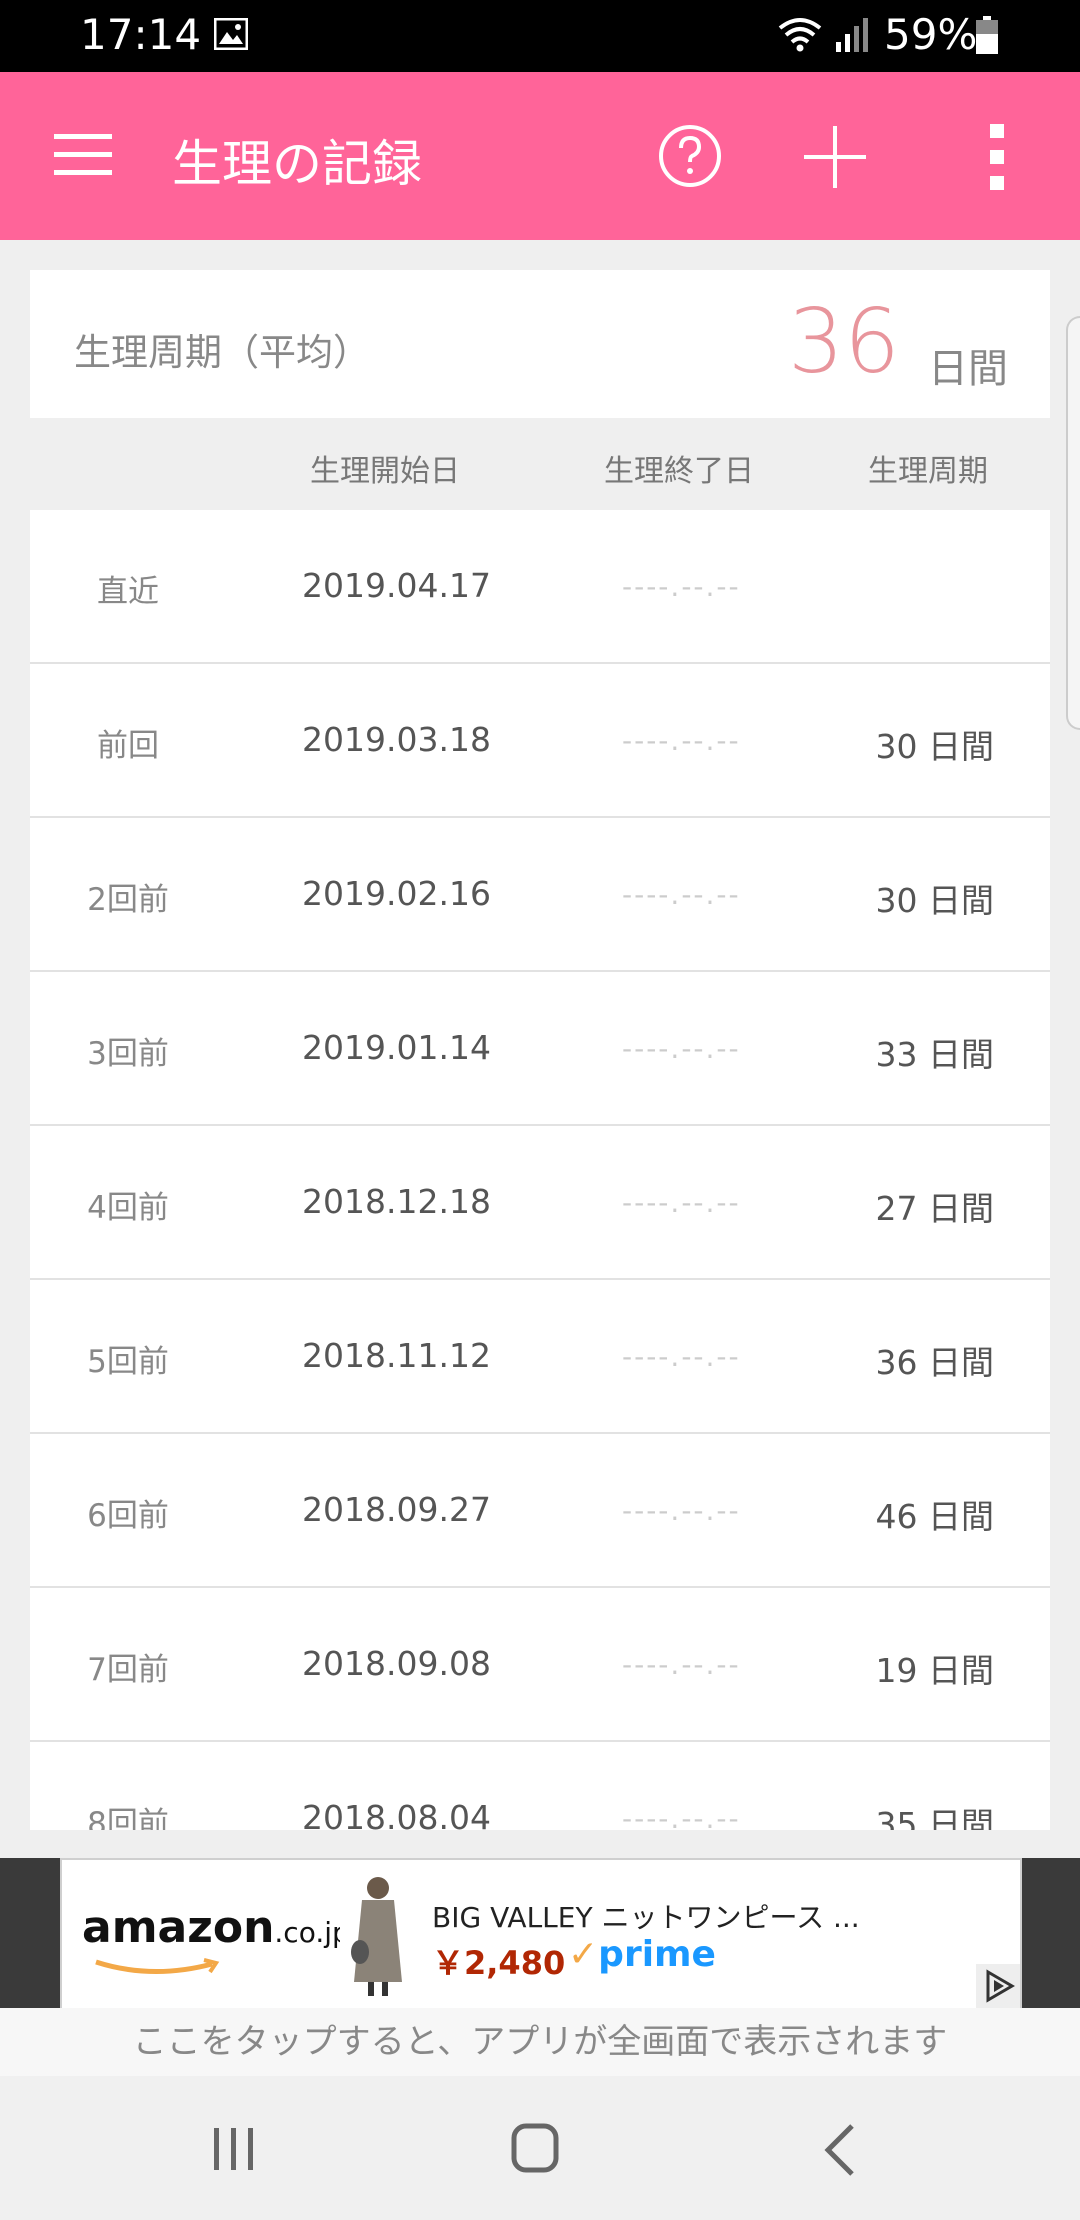  What do you see at coordinates (540, 1203) in the screenshot?
I see `list-item: 4回前 2018.12.18 ----.--.-- 27 日間` at bounding box center [540, 1203].